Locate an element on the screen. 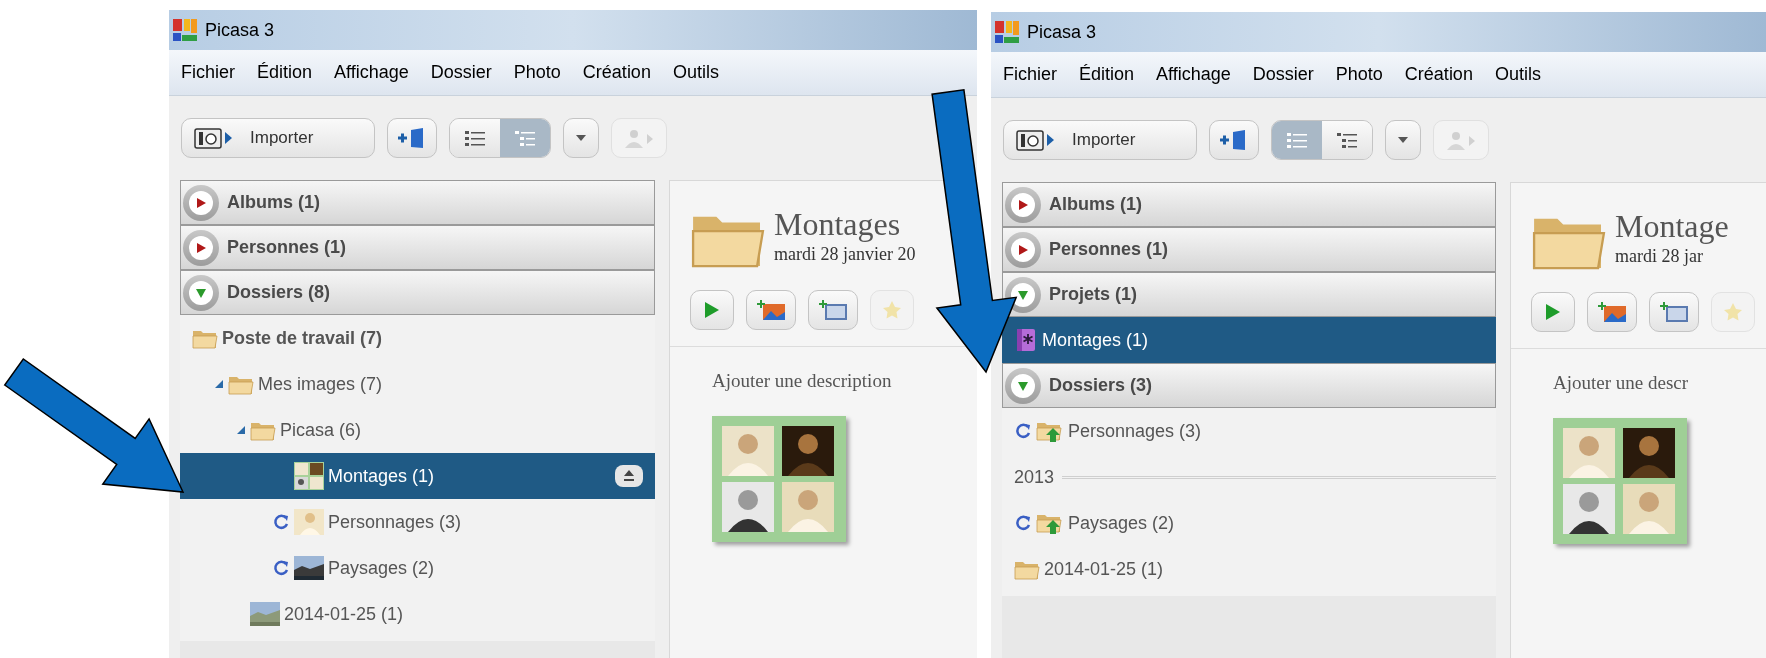 The width and height of the screenshot is (1766, 658). project-icon is located at coordinates (1026, 340).